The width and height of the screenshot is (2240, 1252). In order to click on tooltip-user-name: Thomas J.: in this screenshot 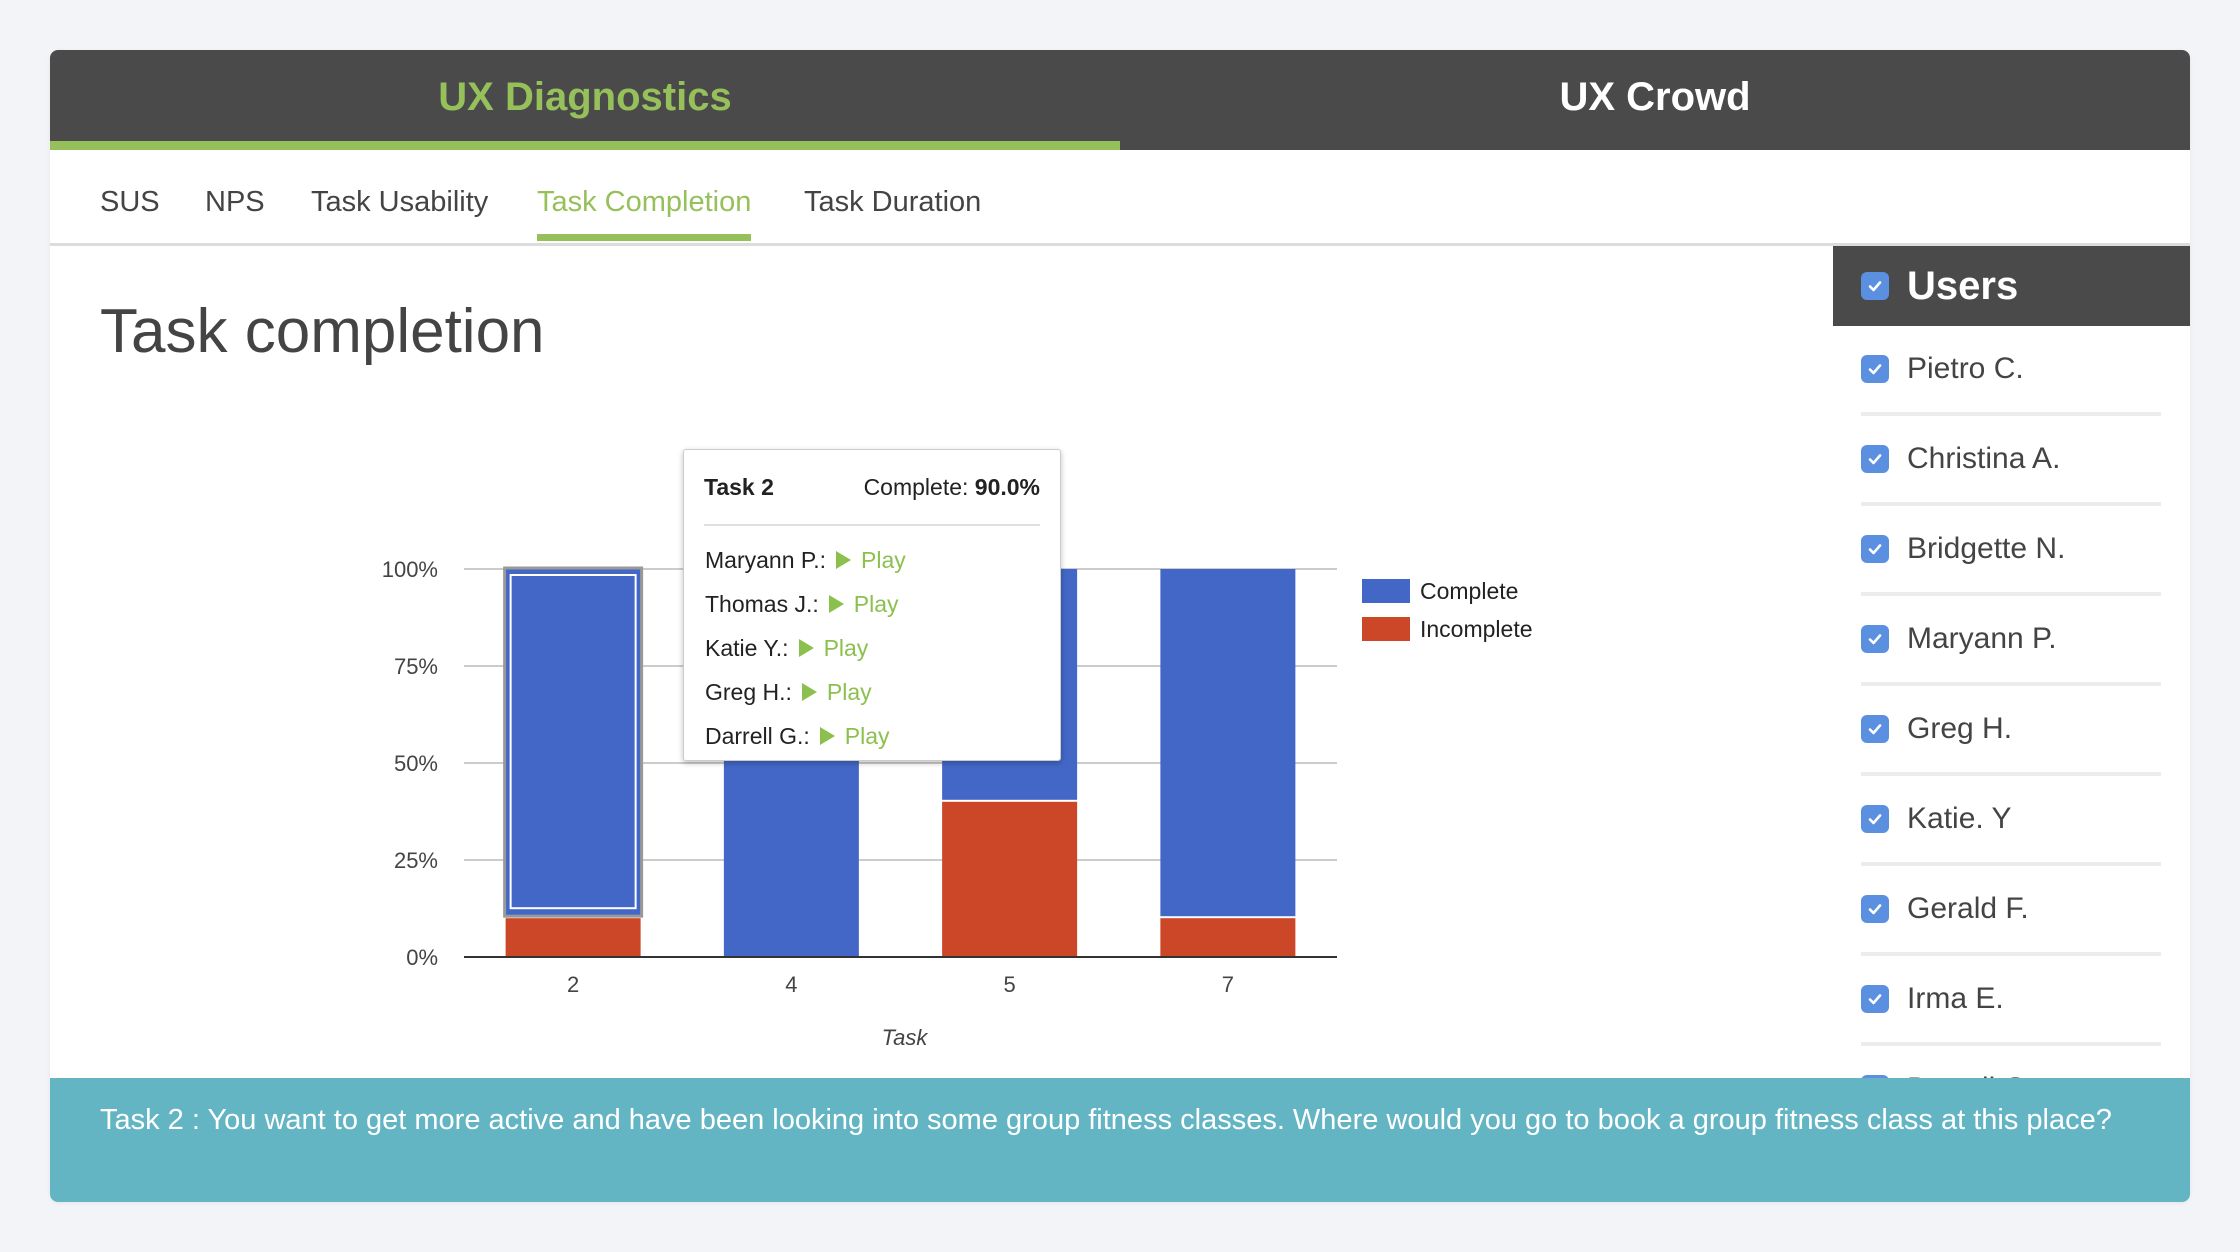, I will do `click(762, 603)`.